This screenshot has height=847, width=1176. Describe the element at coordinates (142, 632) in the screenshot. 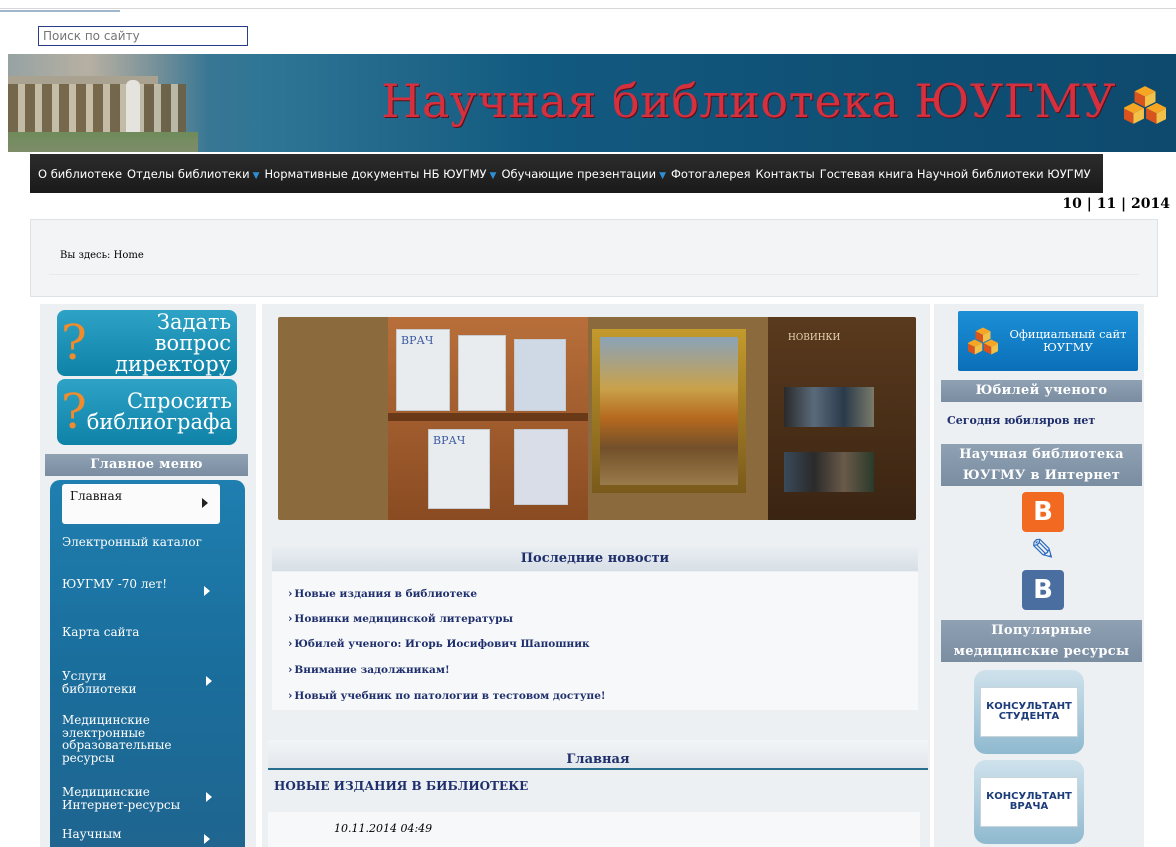

I see `menu-item-sitemap: Карта сайта` at that location.